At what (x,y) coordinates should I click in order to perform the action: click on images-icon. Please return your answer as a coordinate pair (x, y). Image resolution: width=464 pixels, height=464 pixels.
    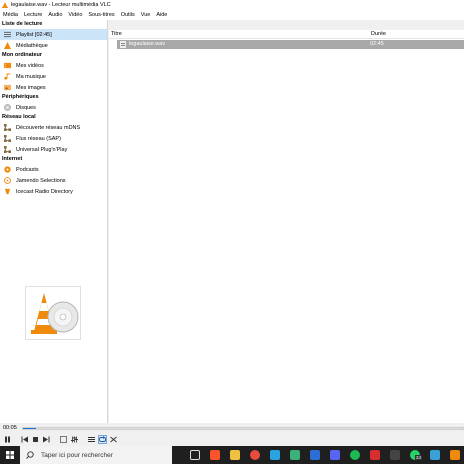
    Looking at the image, I should click on (7, 87).